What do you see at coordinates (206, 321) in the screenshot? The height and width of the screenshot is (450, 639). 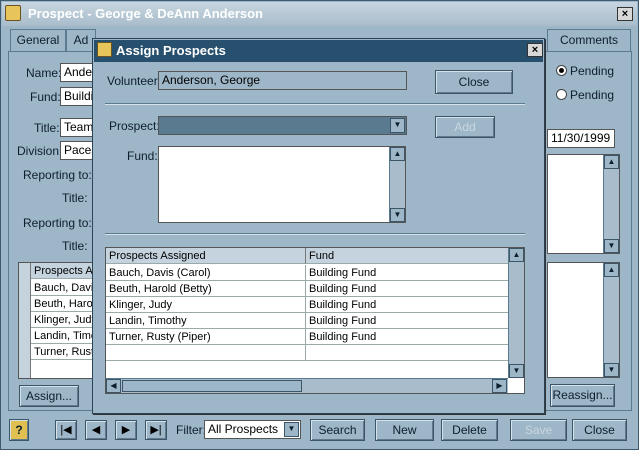 I see `prospect-cell: Landin, Timothy` at bounding box center [206, 321].